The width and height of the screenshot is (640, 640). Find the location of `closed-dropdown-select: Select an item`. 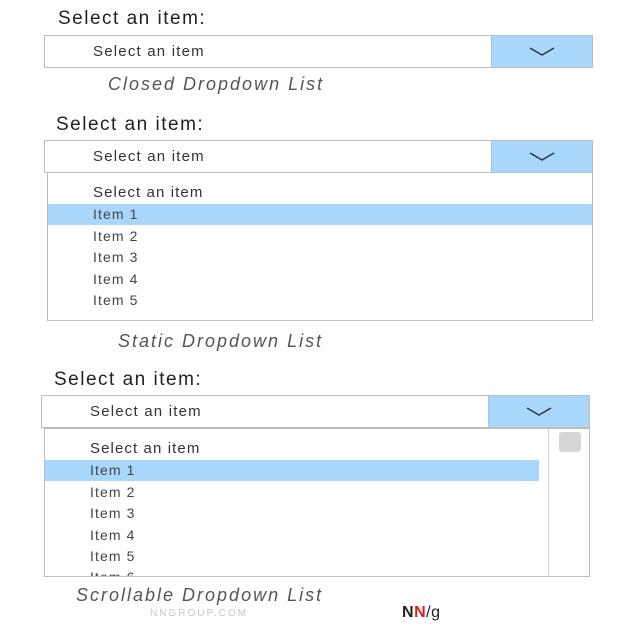

closed-dropdown-select: Select an item is located at coordinates (318, 51).